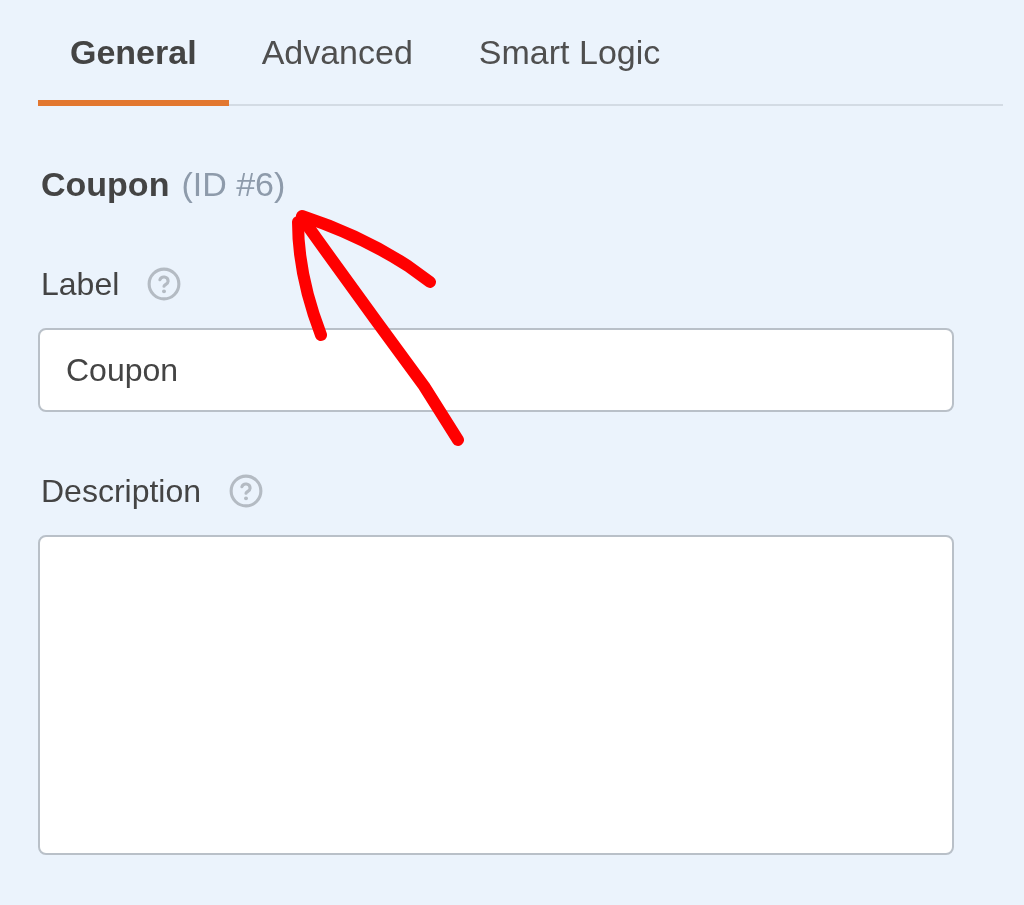 This screenshot has height=905, width=1024. I want to click on text-input: Coupon, so click(496, 370).